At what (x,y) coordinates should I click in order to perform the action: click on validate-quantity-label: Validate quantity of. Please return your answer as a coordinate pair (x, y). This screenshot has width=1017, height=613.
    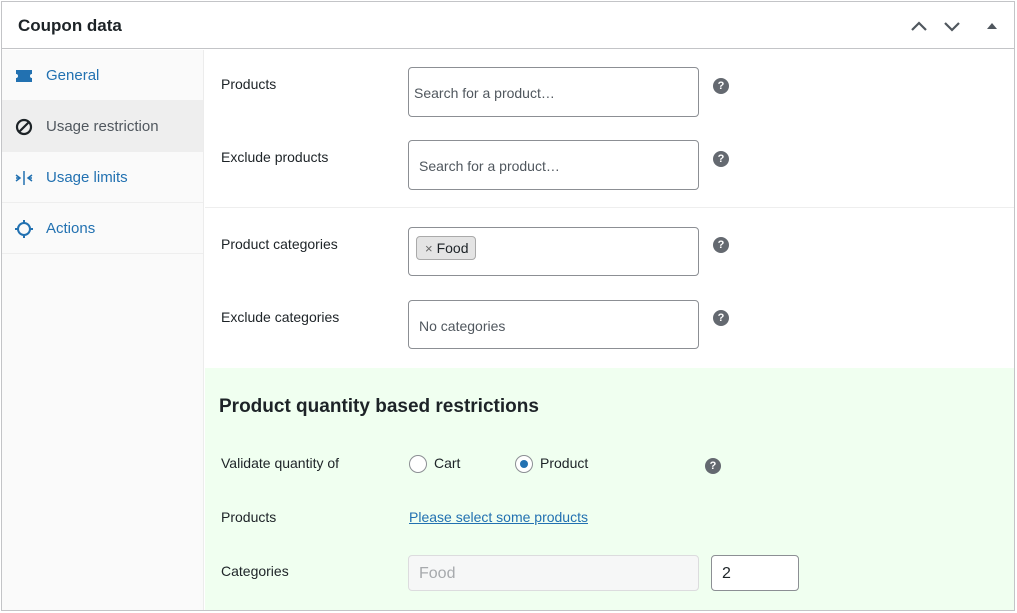
    Looking at the image, I should click on (280, 463).